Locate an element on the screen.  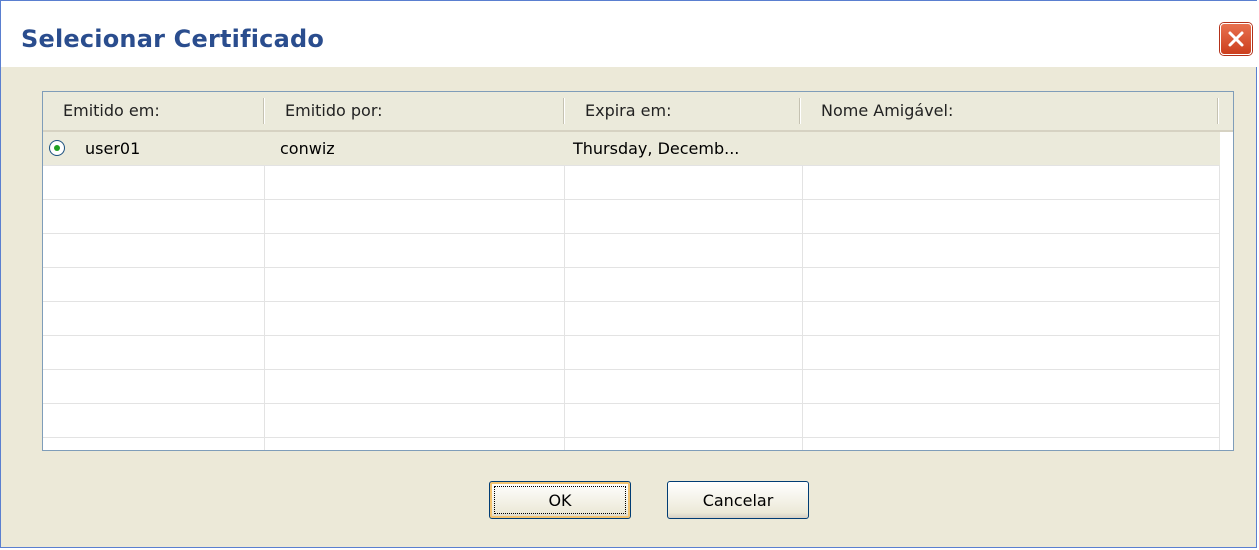
column-header-issued-by: Emitido por: is located at coordinates (414, 111).